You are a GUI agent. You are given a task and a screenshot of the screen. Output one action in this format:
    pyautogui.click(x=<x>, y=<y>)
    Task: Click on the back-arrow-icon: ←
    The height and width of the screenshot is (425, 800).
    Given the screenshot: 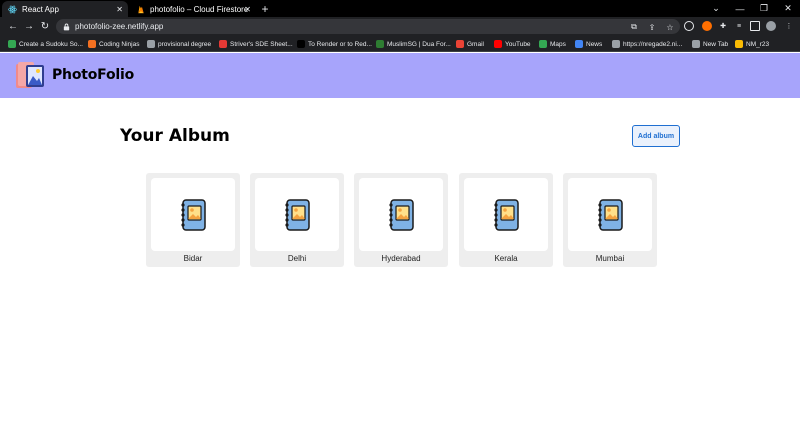 What is the action you would take?
    pyautogui.click(x=13, y=26)
    